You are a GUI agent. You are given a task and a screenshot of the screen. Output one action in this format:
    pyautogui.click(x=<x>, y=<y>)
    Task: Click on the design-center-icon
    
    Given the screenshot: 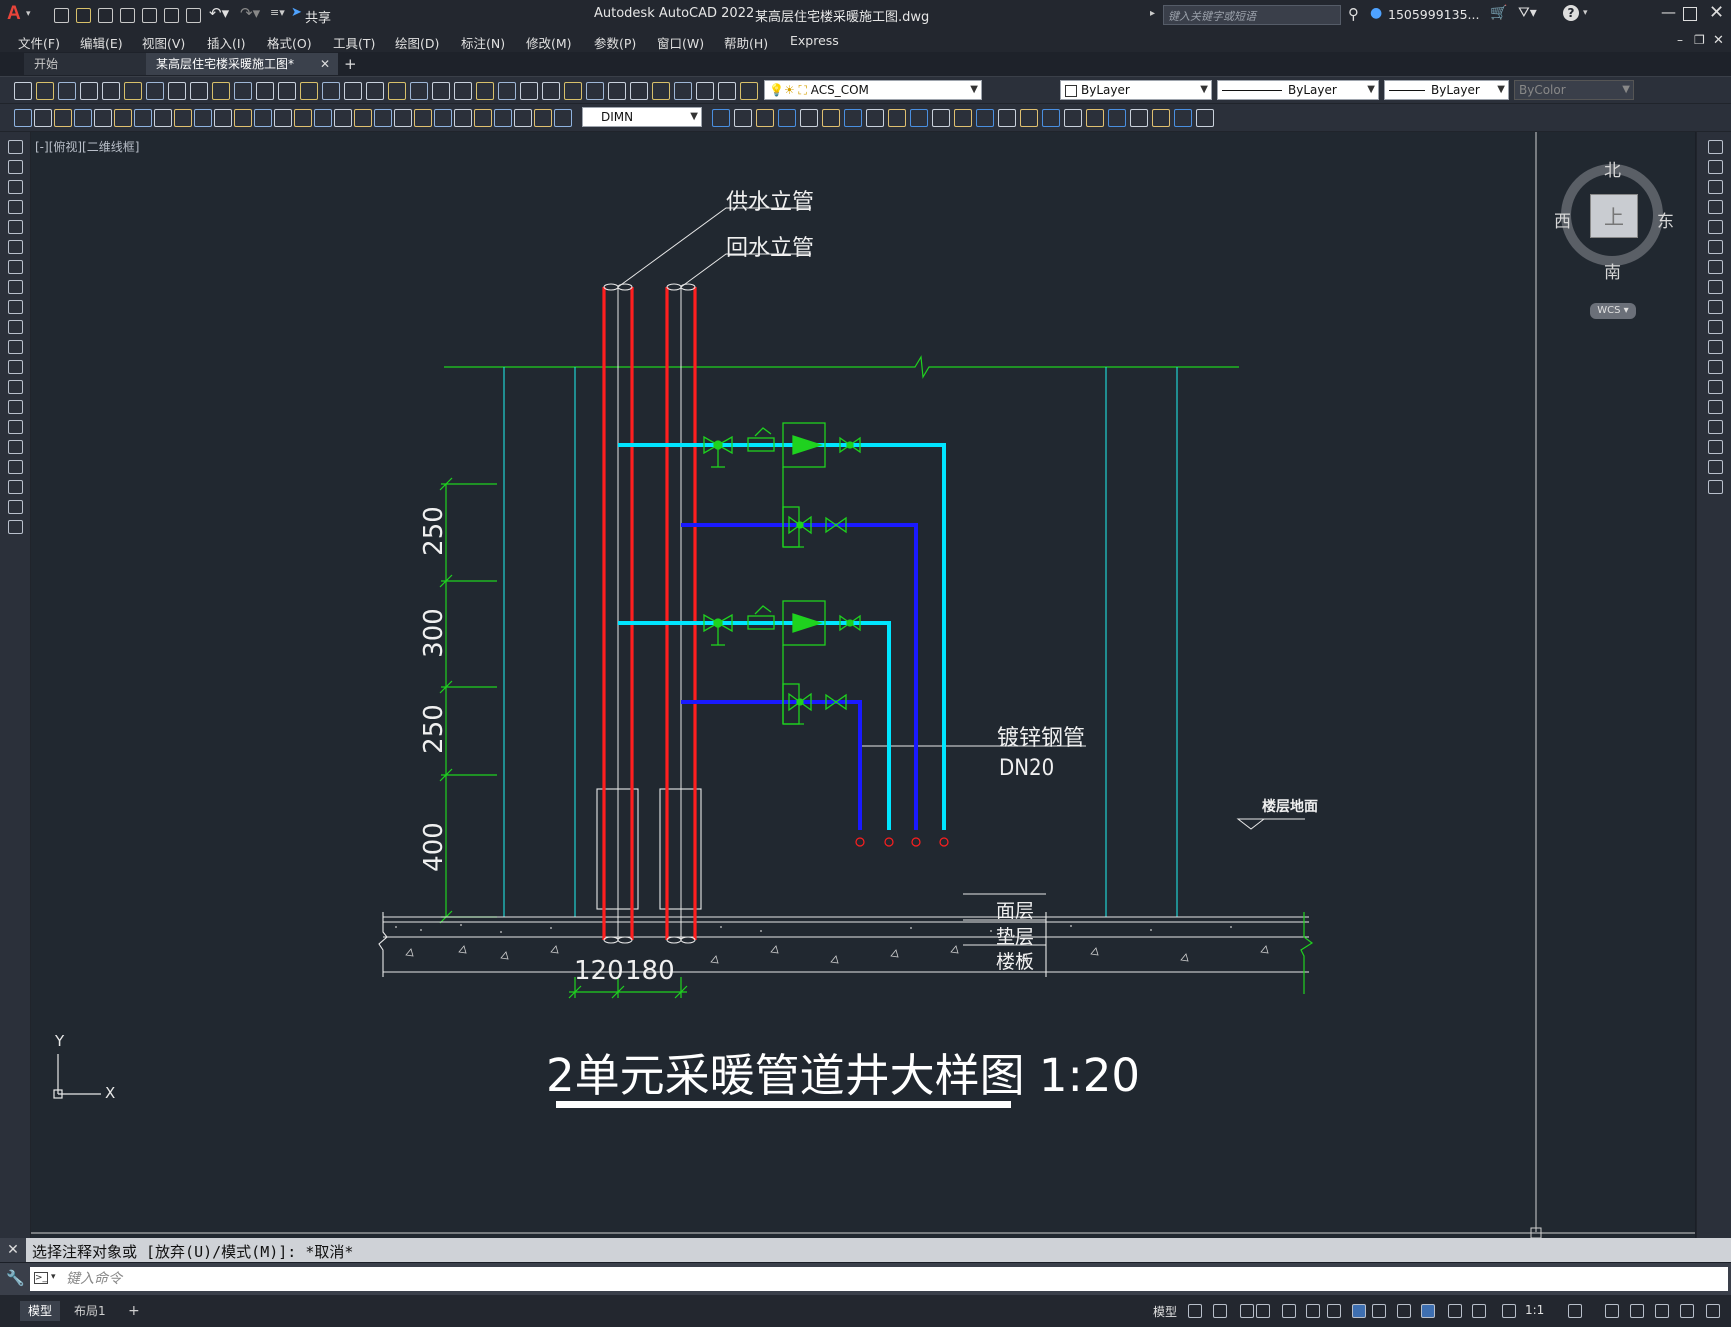 What is the action you would take?
    pyautogui.click(x=441, y=91)
    